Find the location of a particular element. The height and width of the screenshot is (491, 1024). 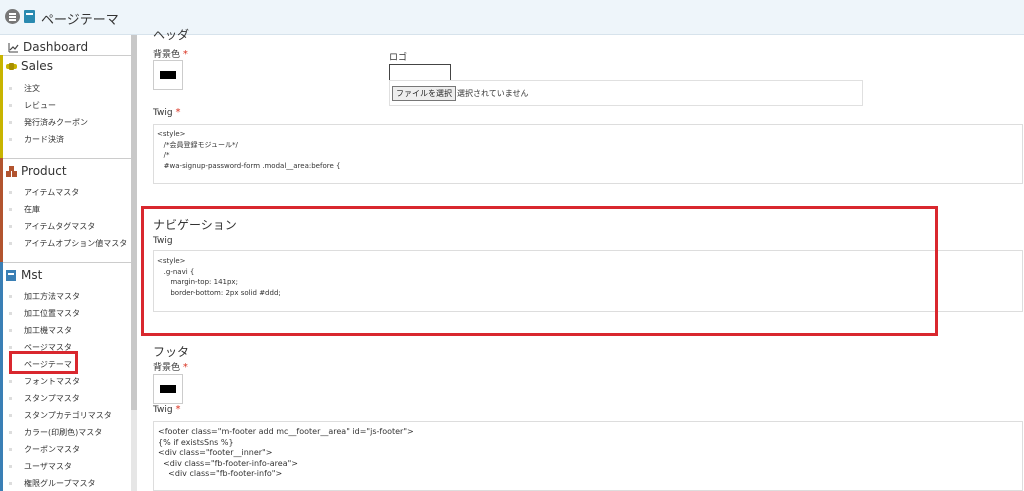

sidebar-item-issued-coupons: 発行済みクーポン is located at coordinates (48, 122).